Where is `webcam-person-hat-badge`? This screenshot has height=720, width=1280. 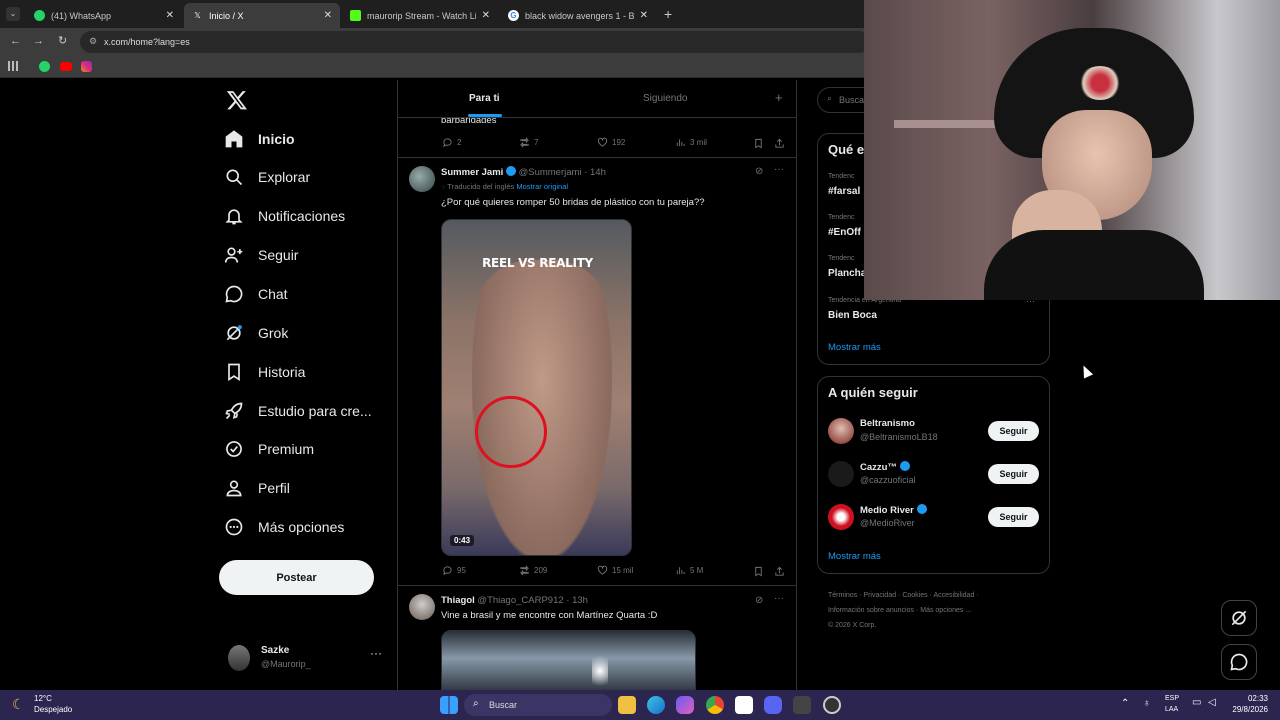 webcam-person-hat-badge is located at coordinates (1100, 83).